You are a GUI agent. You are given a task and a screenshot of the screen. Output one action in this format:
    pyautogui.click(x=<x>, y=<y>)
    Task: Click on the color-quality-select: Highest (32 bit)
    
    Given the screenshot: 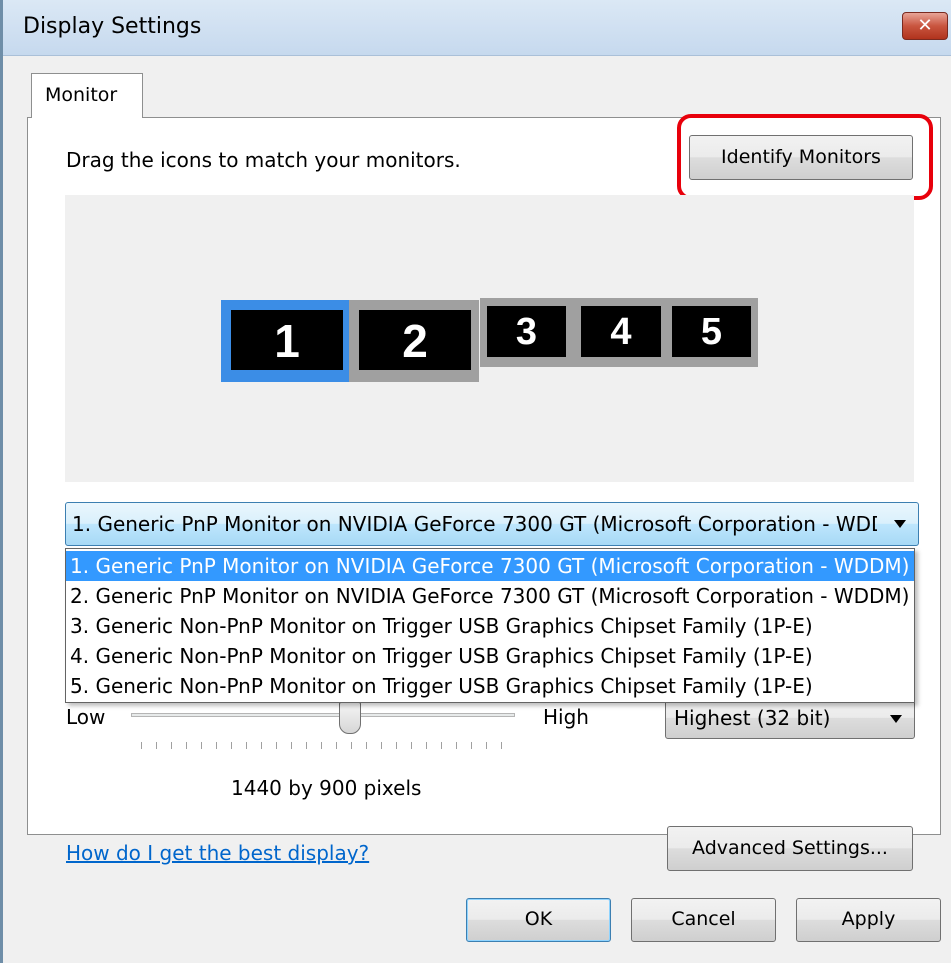 What is the action you would take?
    pyautogui.click(x=790, y=718)
    